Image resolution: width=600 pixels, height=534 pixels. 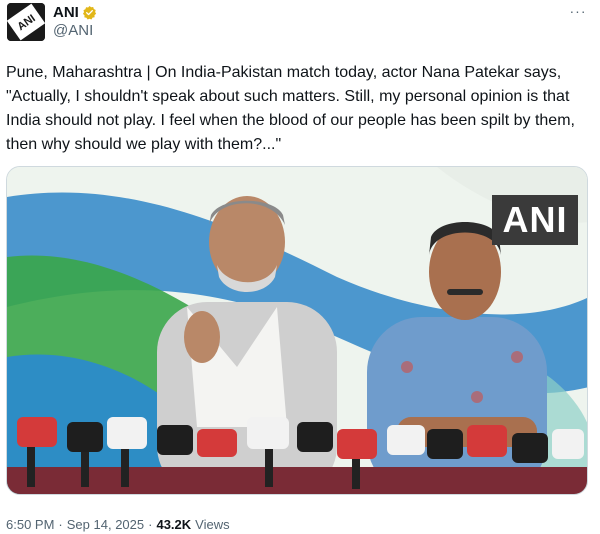 I want to click on more-options-icon: ···, so click(x=578, y=11).